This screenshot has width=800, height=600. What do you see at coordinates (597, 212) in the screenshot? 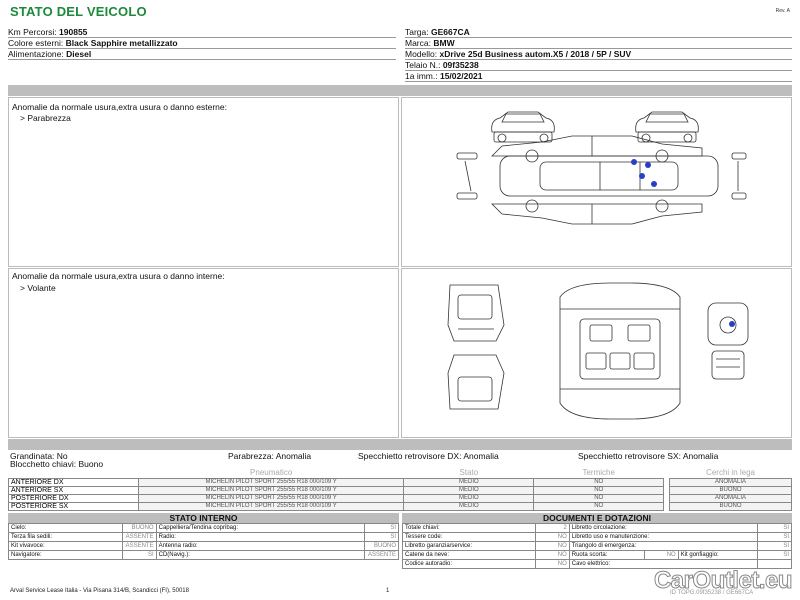
I see `car-side-view-bottom` at bounding box center [597, 212].